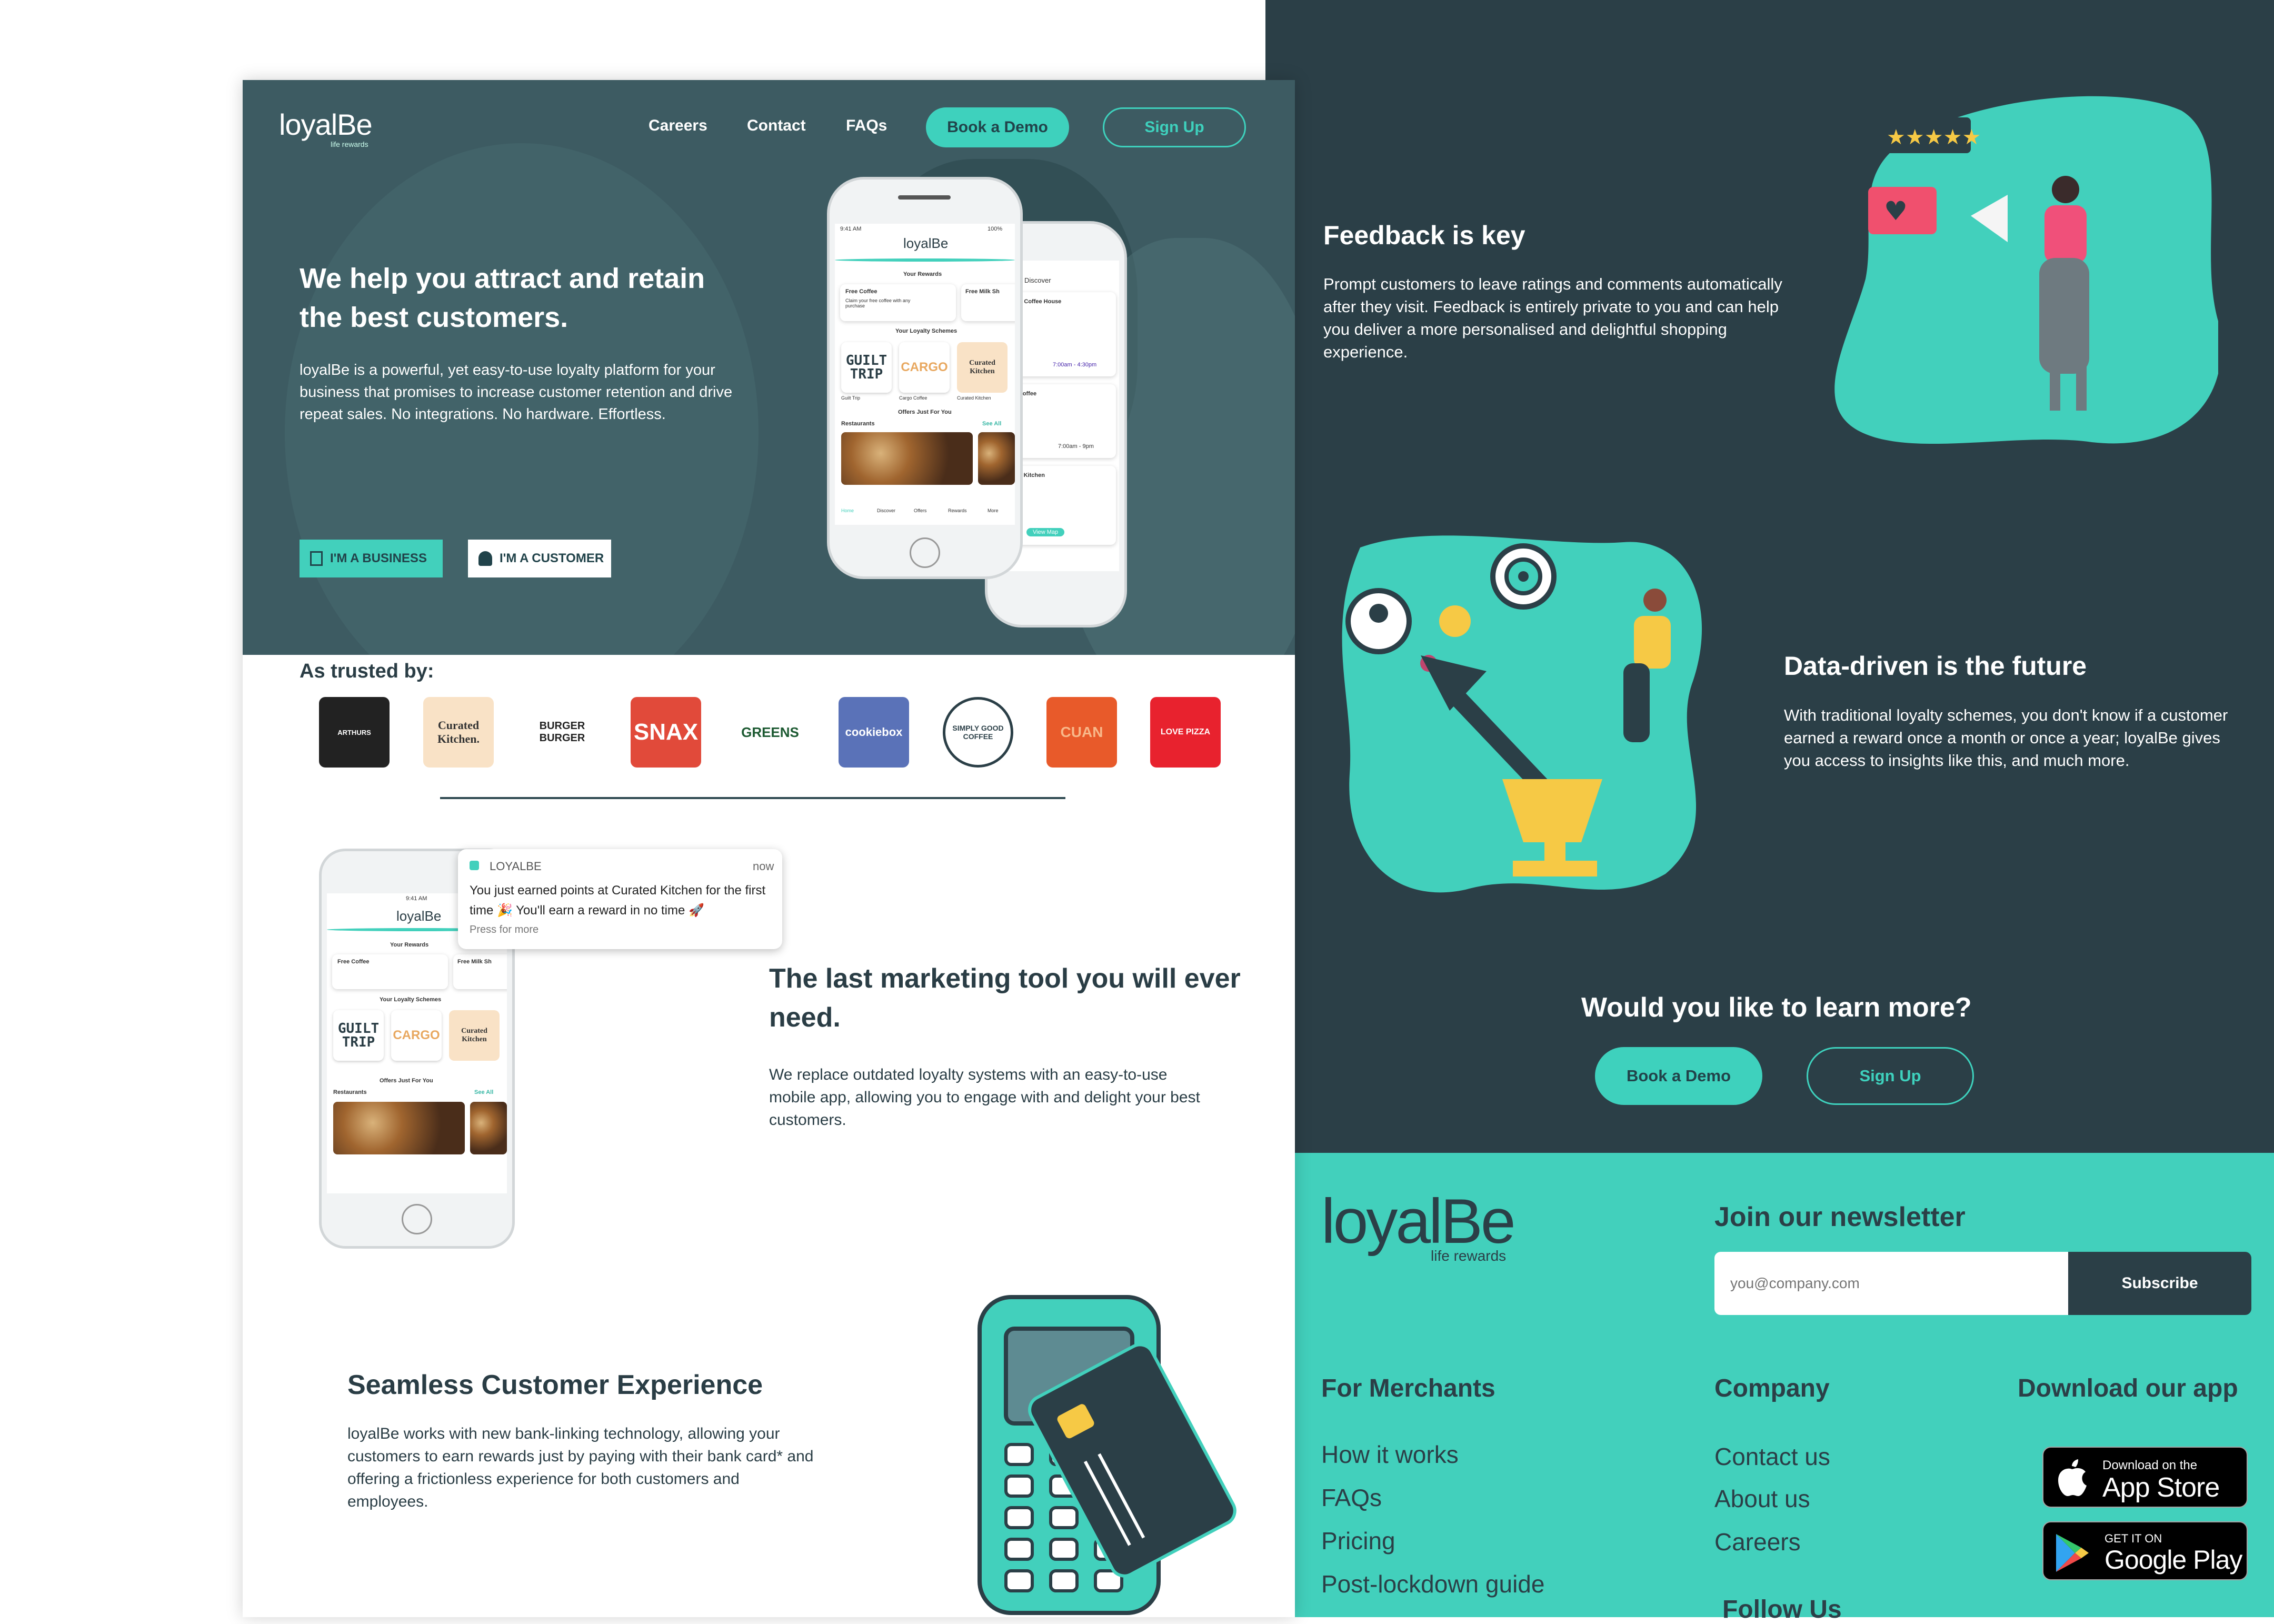  I want to click on logo-cookiebox: cookiebox, so click(874, 732).